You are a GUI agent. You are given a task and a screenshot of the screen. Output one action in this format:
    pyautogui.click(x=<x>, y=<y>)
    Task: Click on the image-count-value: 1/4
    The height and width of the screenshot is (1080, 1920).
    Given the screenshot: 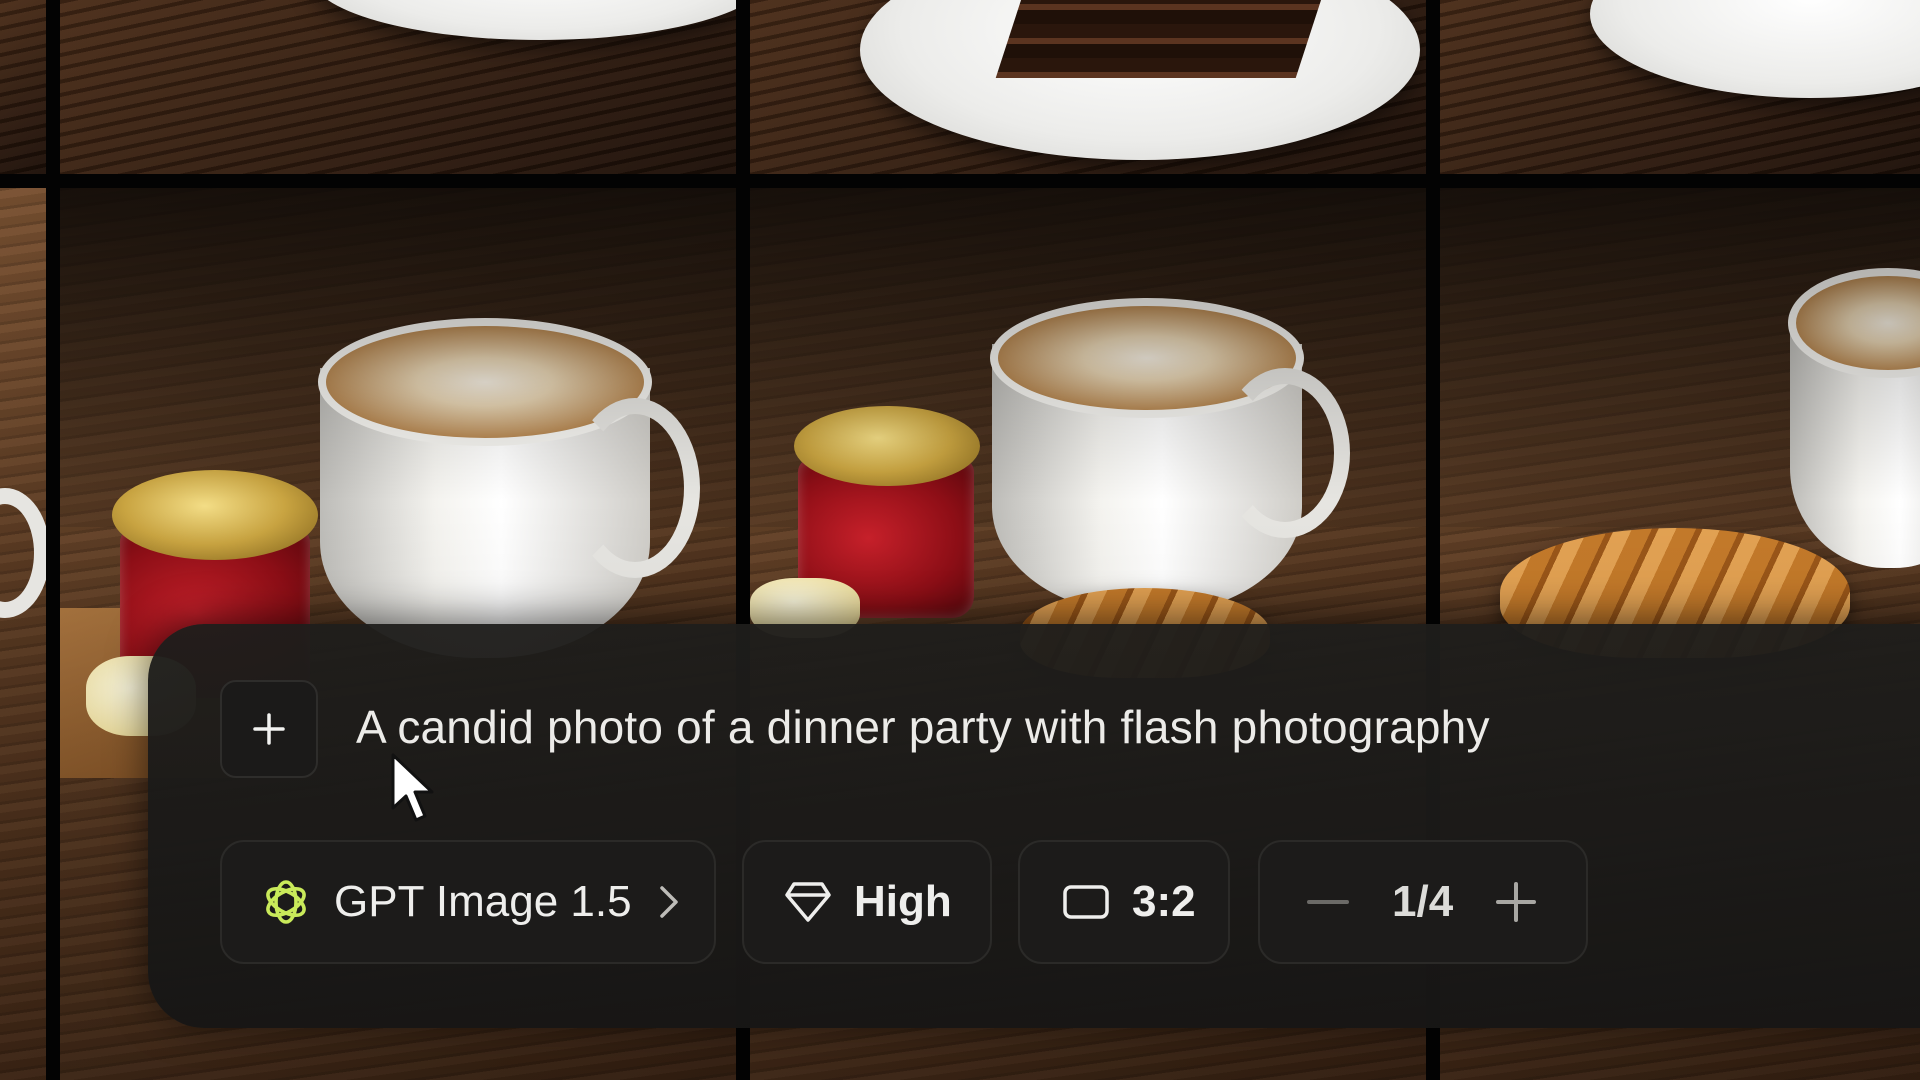 What is the action you would take?
    pyautogui.click(x=1423, y=901)
    